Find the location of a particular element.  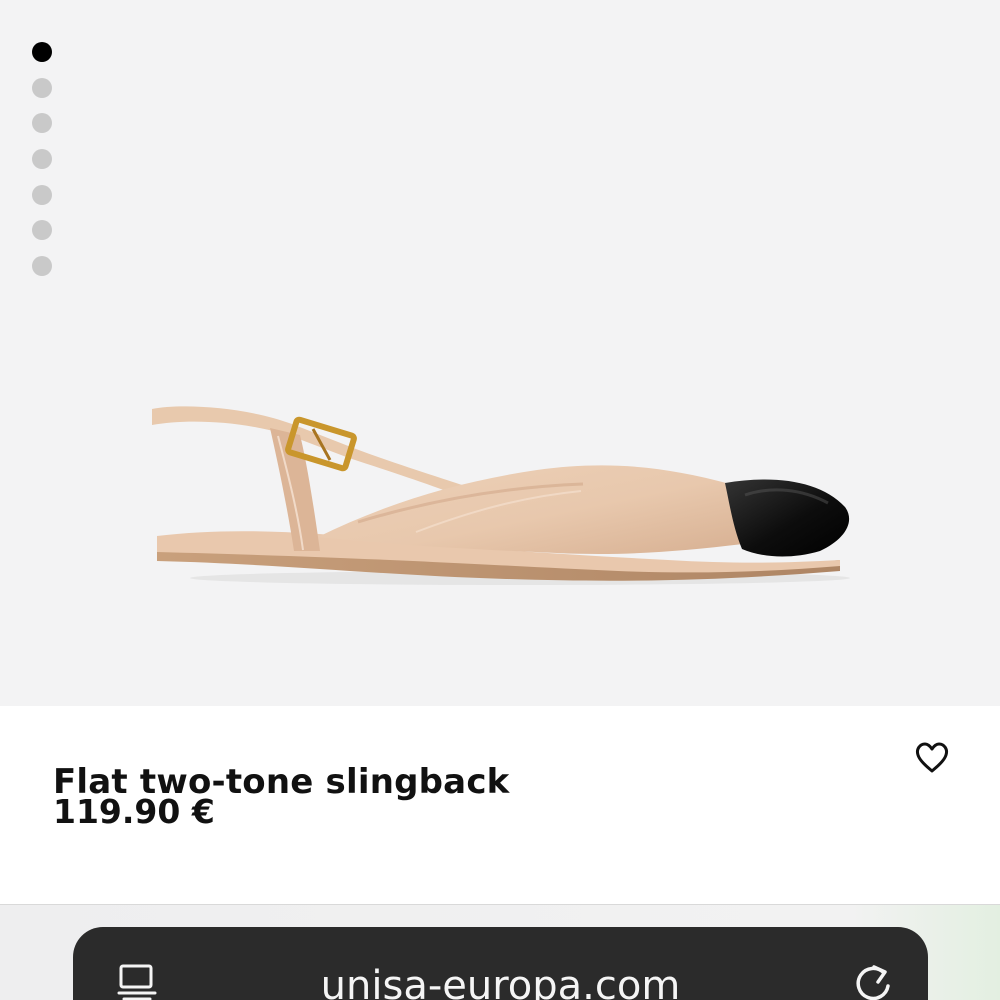

product-price: 119.90 € is located at coordinates (134, 811).